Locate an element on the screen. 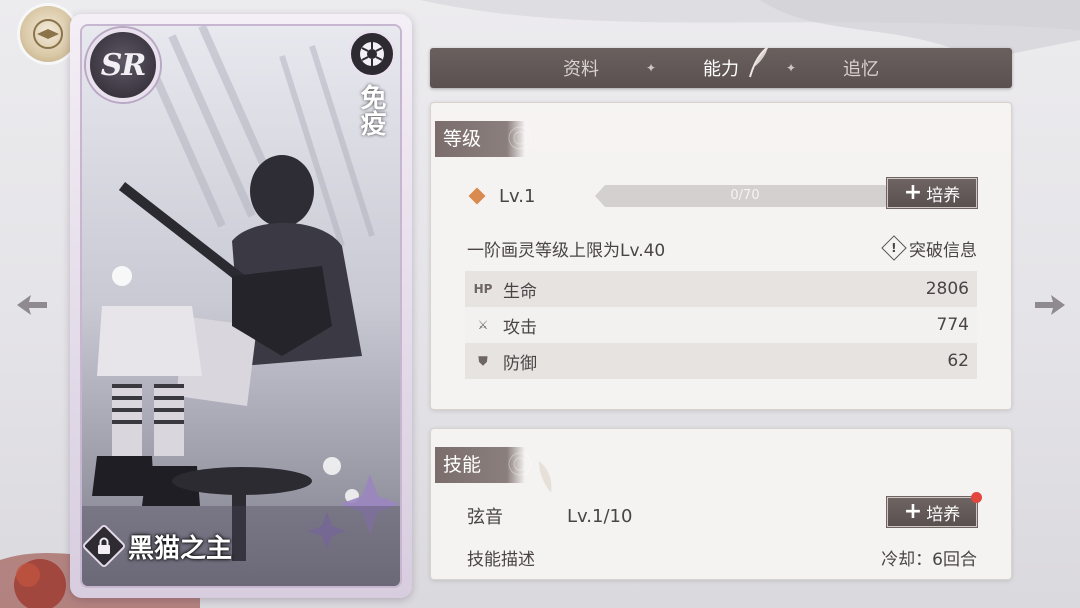 The width and height of the screenshot is (1080, 608). level-cultivate-button: + 培养 is located at coordinates (932, 193).